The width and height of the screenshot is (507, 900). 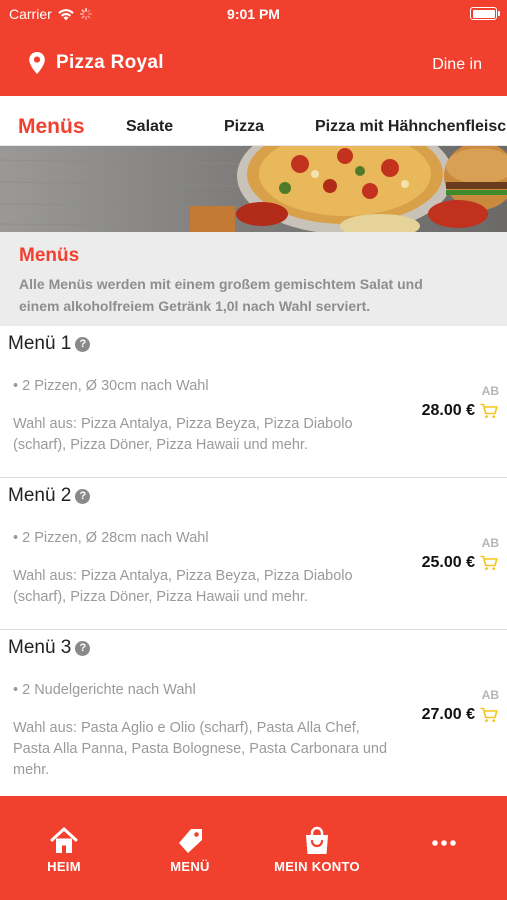 I want to click on menu-item-detail: • 2 Nudelgerichte nach Wahl, so click(x=104, y=690).